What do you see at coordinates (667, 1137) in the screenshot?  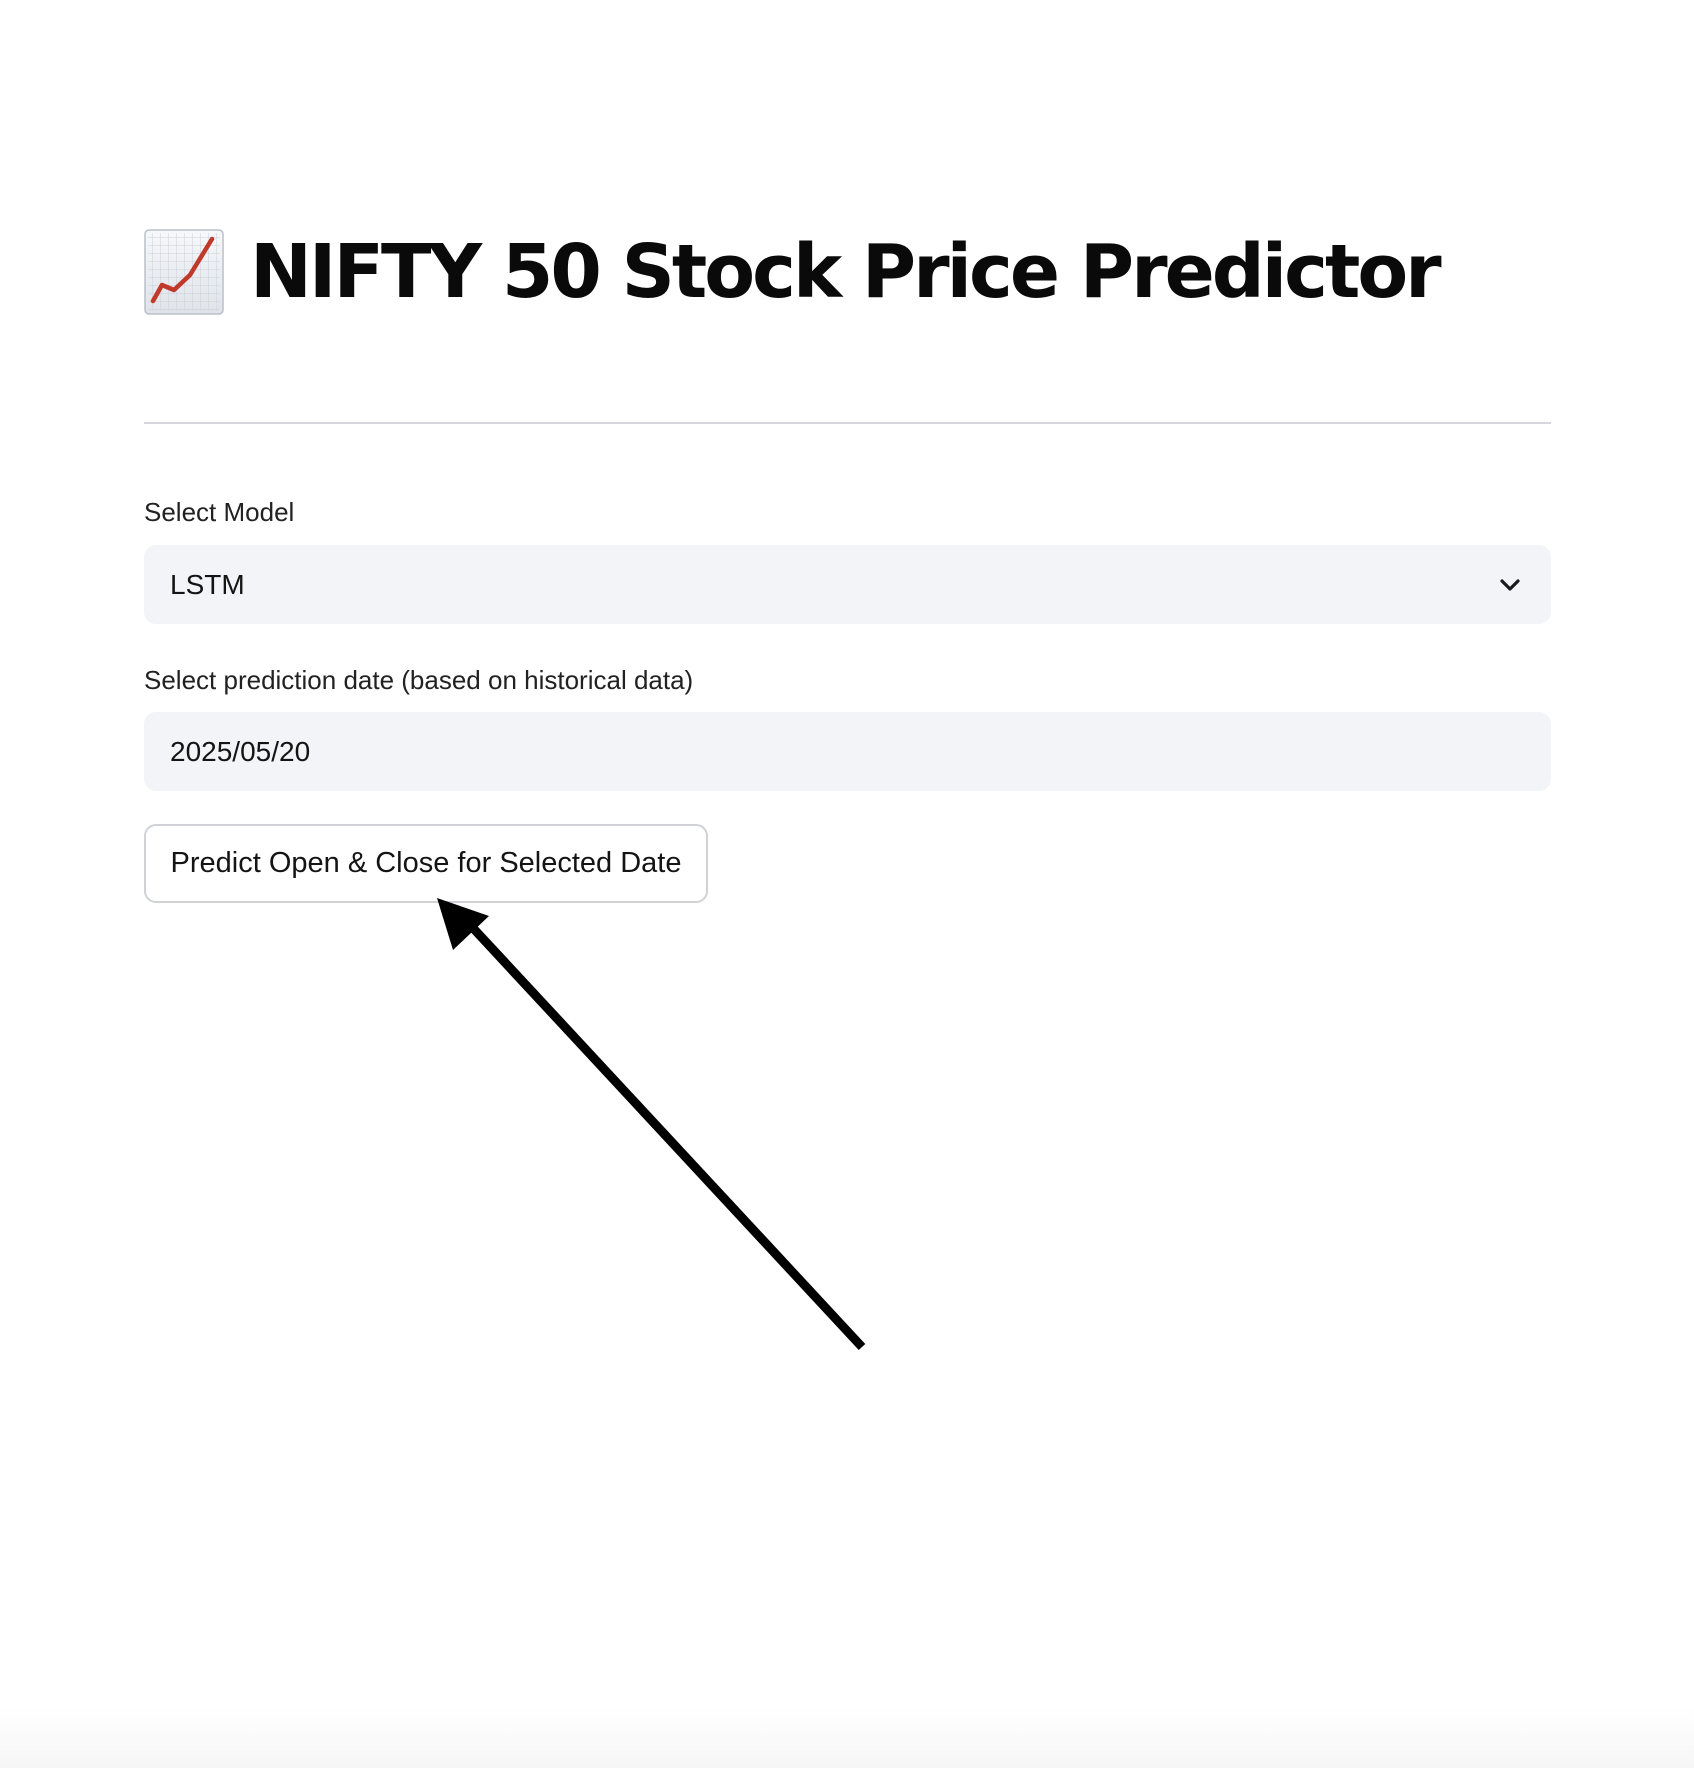 I see `annotation-arrow-shaft` at bounding box center [667, 1137].